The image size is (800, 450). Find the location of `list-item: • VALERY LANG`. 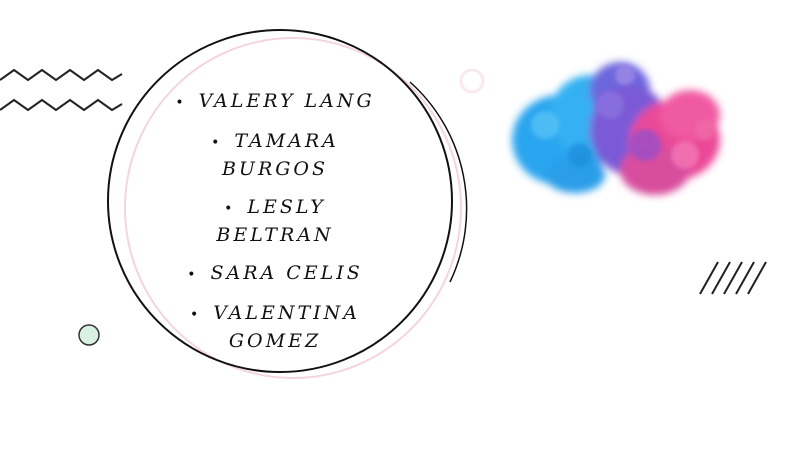

list-item: • VALERY LANG is located at coordinates (275, 101).